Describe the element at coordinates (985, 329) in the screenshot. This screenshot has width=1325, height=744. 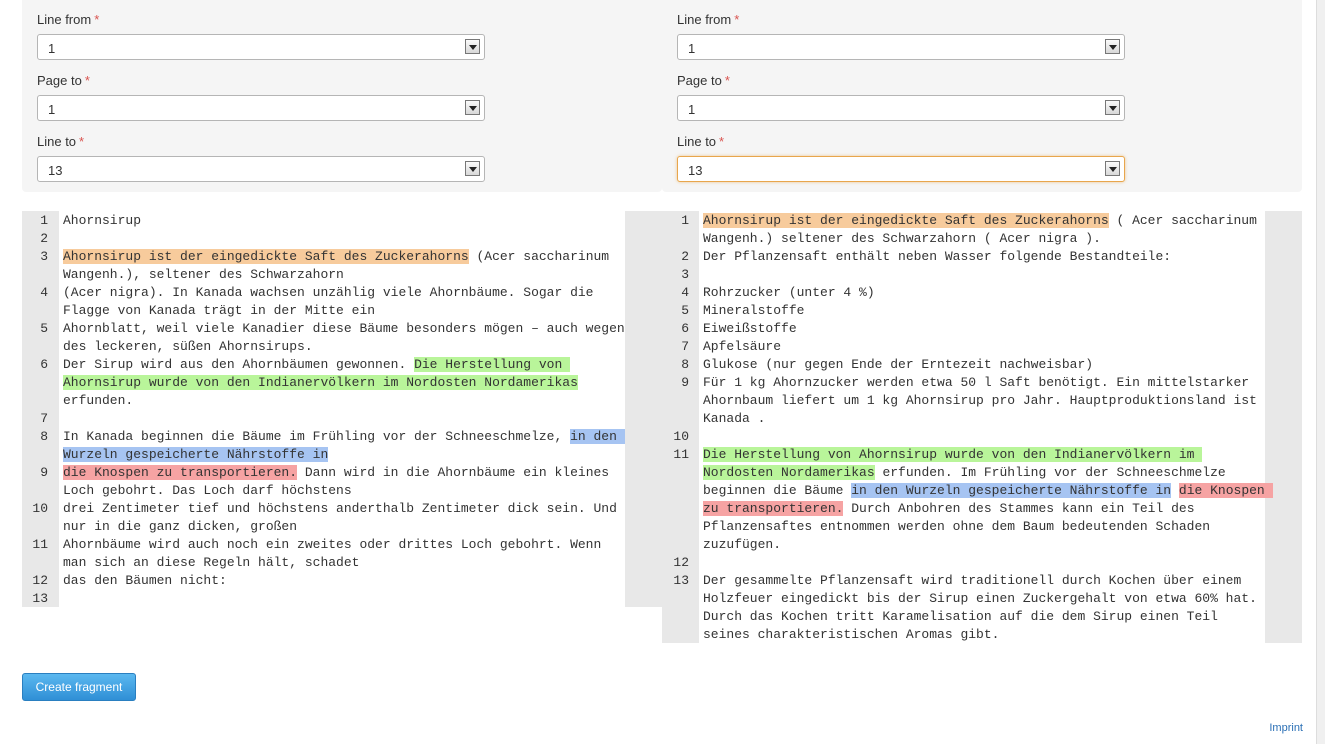
I see `code-line: Eiweißstoffe` at that location.